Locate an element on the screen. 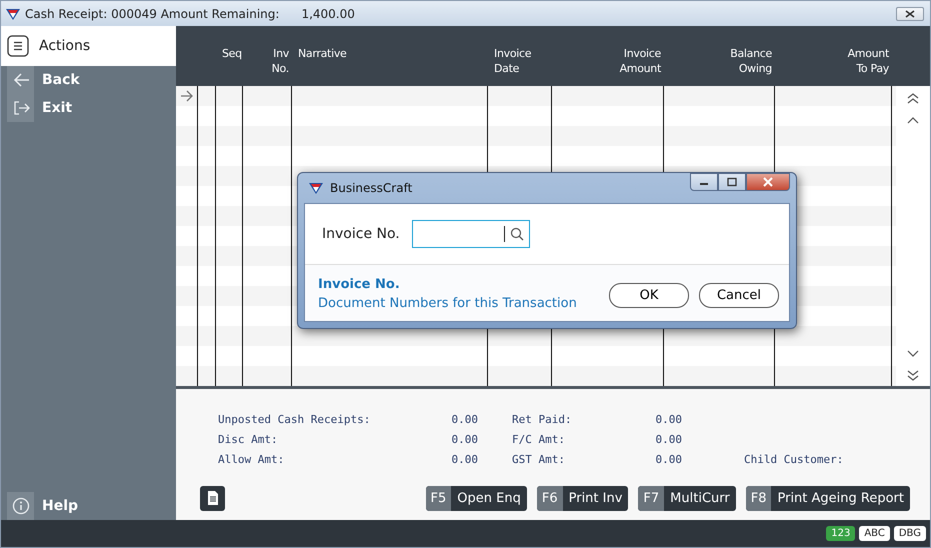 Image resolution: width=931 pixels, height=548 pixels. hint-title: Invoice No. is located at coordinates (359, 285).